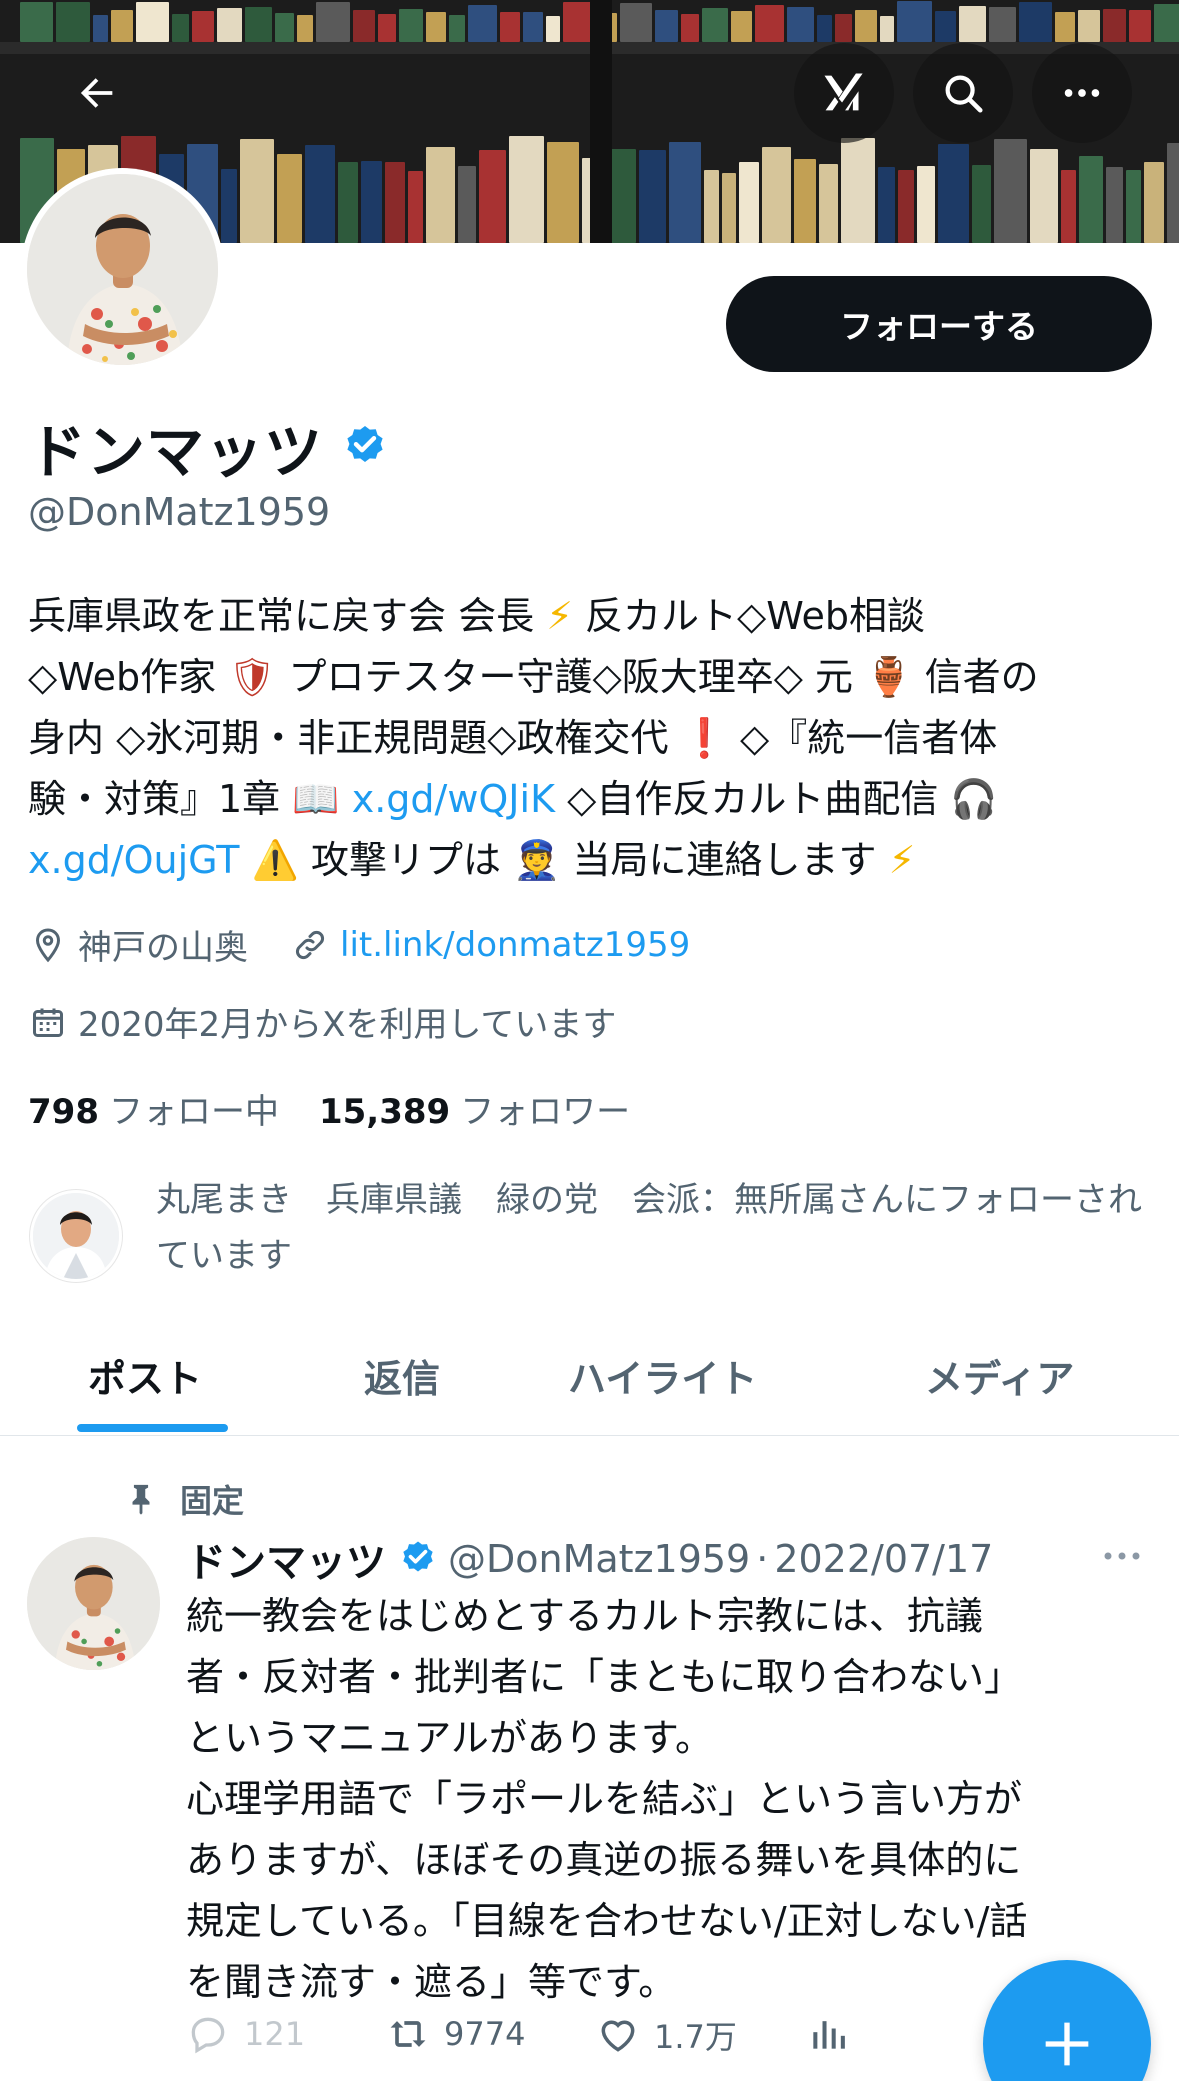  What do you see at coordinates (418, 1556) in the screenshot?
I see `verified-badge-icon` at bounding box center [418, 1556].